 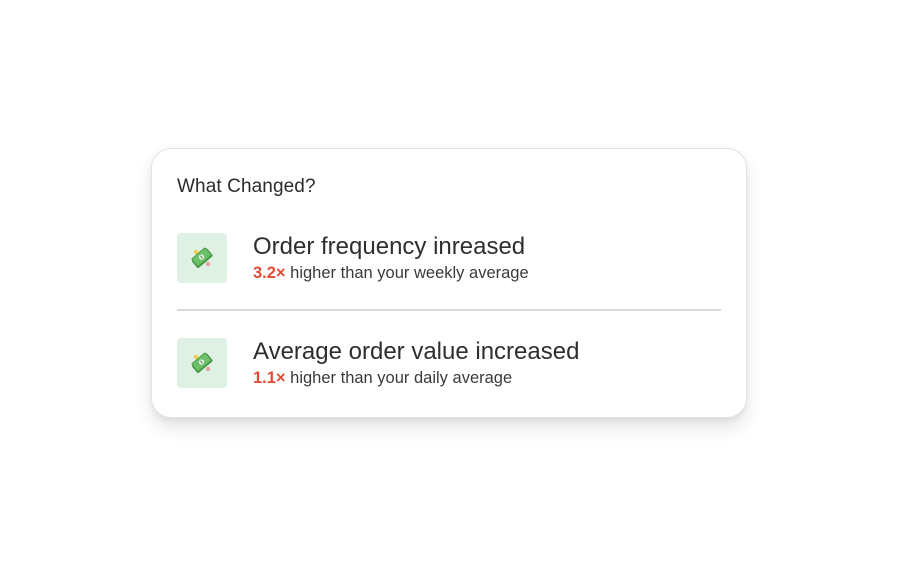 What do you see at coordinates (399, 378) in the screenshot?
I see `comparison-text: higher than your daily average` at bounding box center [399, 378].